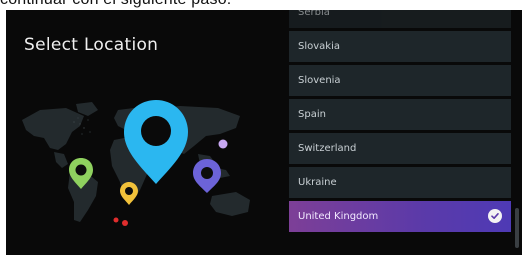  Describe the element at coordinates (264, 5) in the screenshot. I see `caption-text: continuar con el siguiente paso:` at that location.